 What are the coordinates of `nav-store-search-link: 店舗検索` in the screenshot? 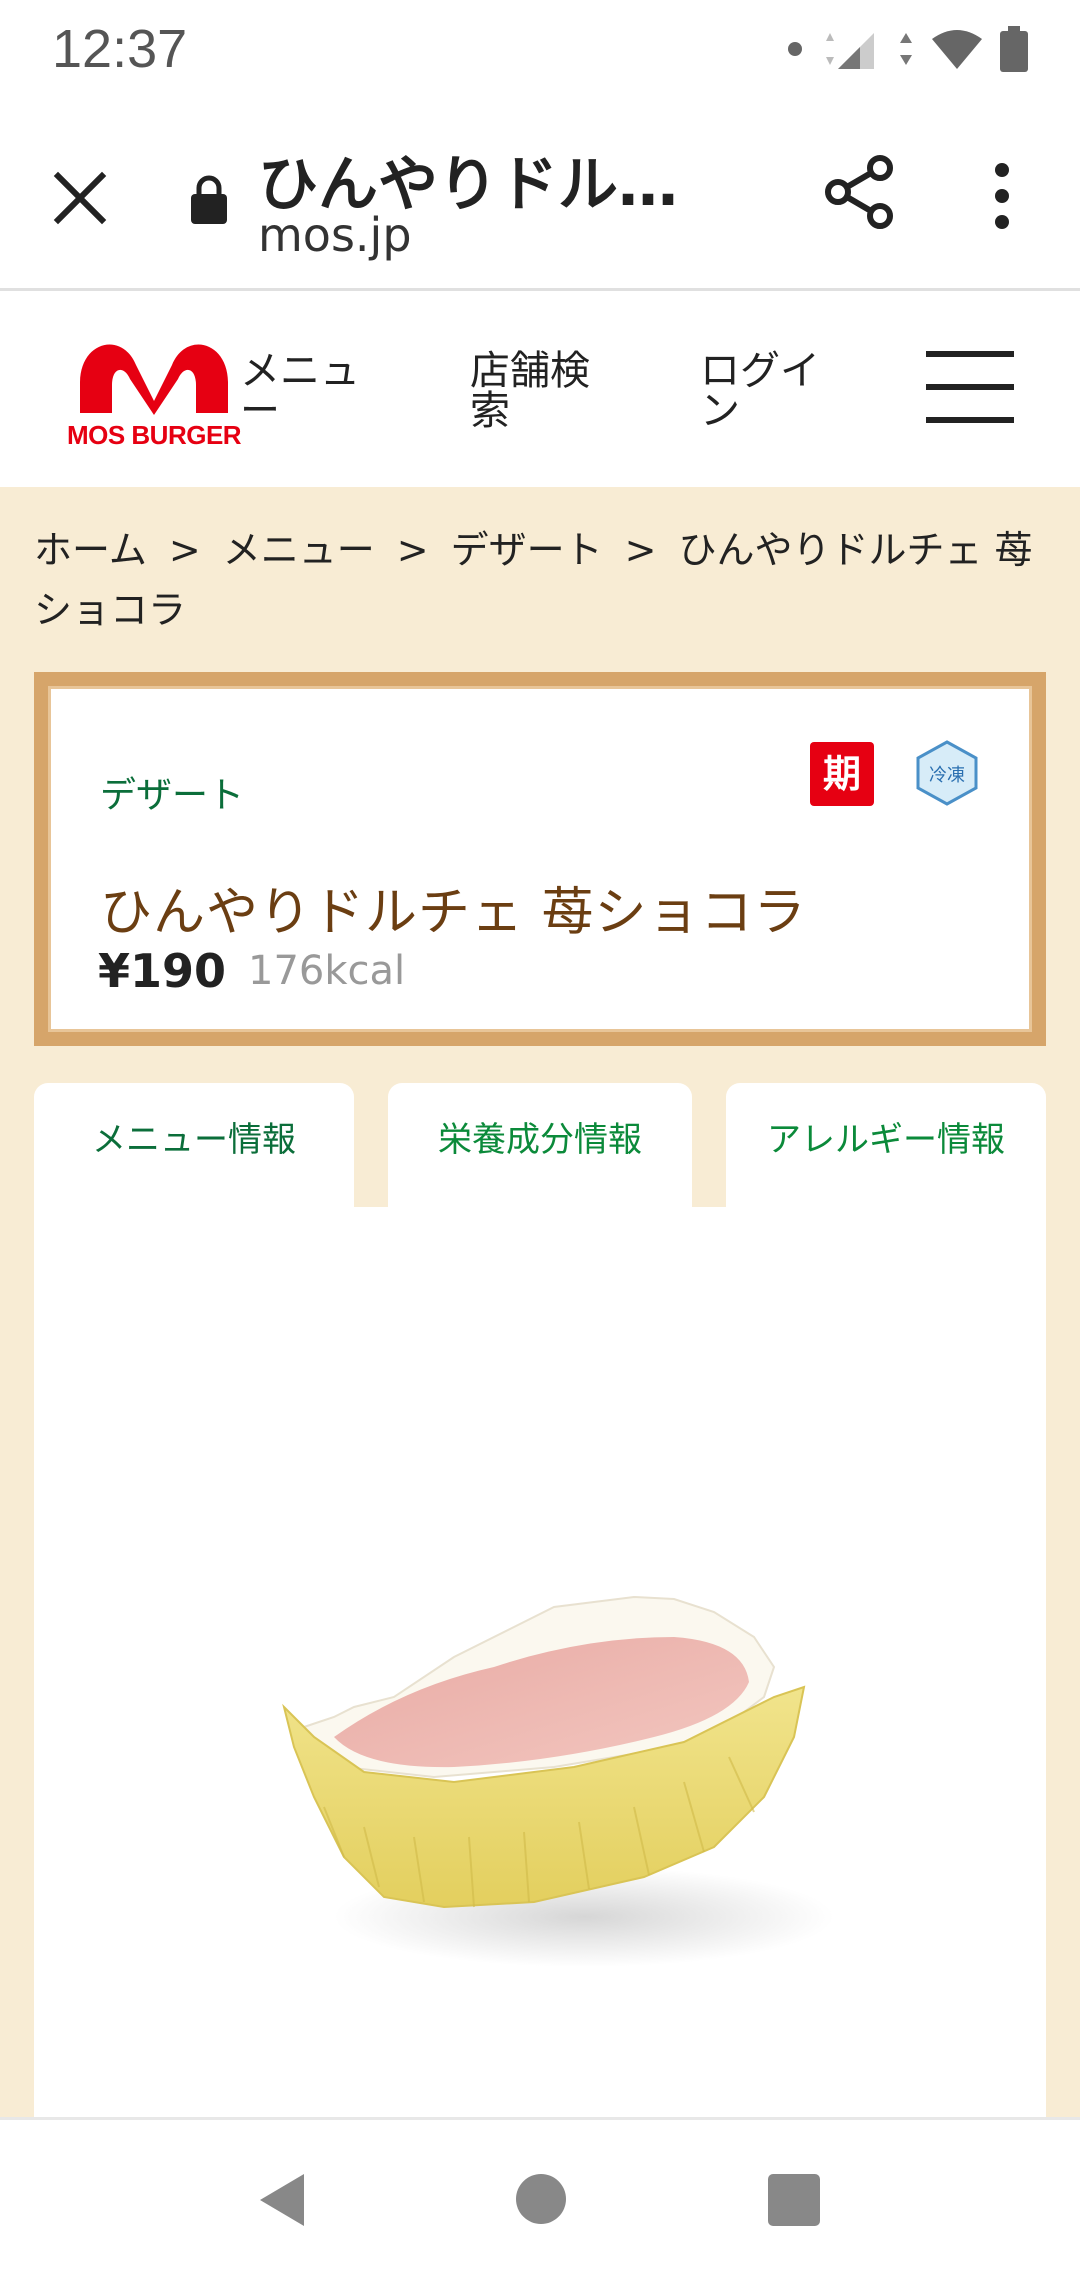 It's located at (540, 391).